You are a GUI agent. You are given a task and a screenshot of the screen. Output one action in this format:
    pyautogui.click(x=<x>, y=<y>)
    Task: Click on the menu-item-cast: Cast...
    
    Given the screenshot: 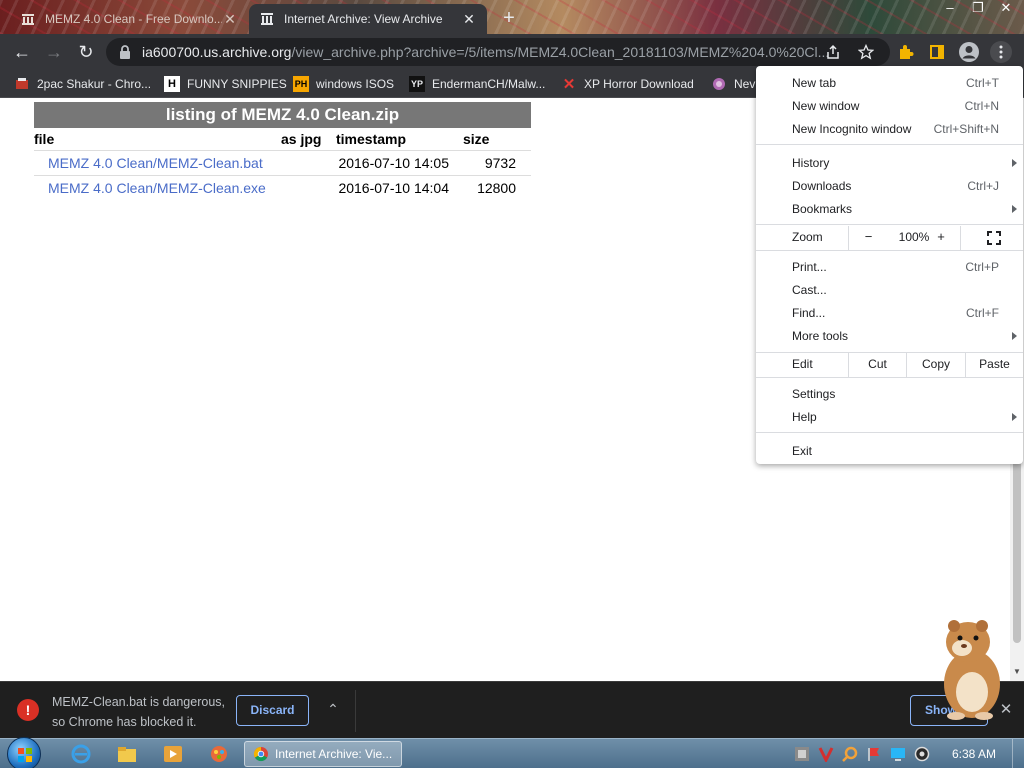 What is the action you would take?
    pyautogui.click(x=889, y=289)
    